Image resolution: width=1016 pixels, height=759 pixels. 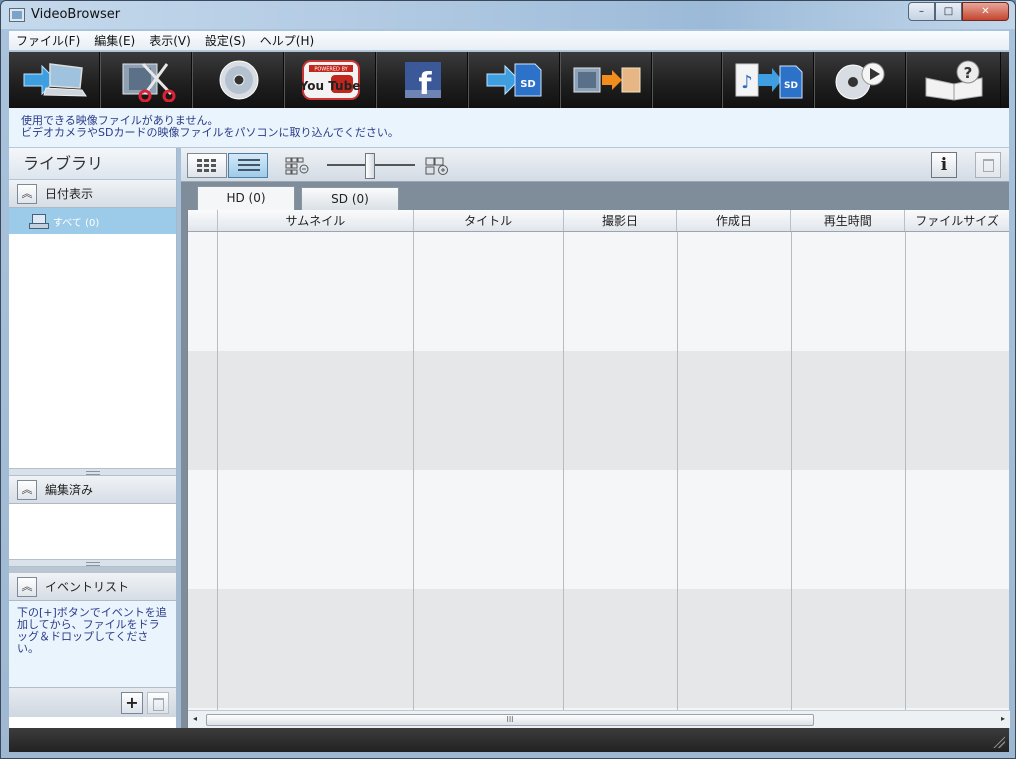 What do you see at coordinates (17, 15) in the screenshot?
I see `app-icon` at bounding box center [17, 15].